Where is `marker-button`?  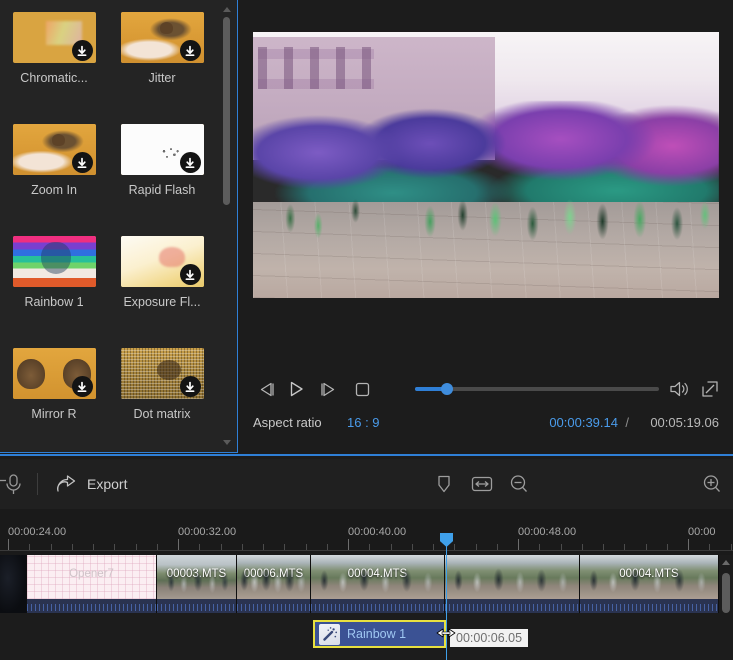
marker-button is located at coordinates (444, 484).